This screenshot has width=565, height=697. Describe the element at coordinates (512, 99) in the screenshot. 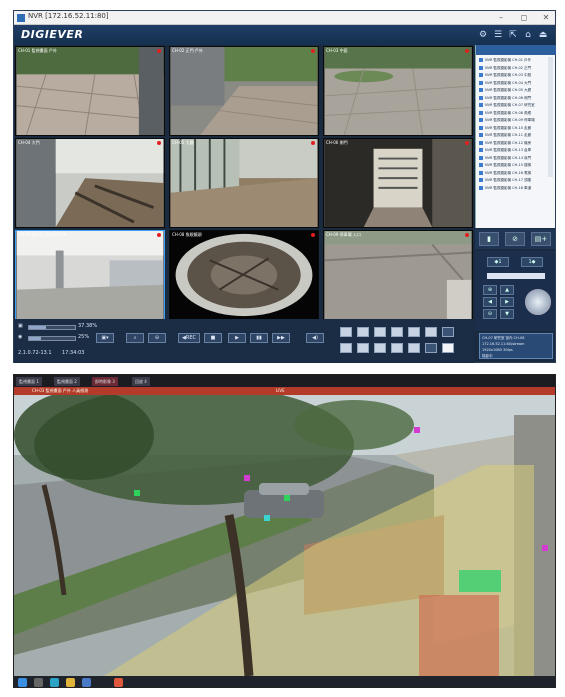

I see `device-list-item: NVR 監視攝影機 CH-06 側門` at that location.